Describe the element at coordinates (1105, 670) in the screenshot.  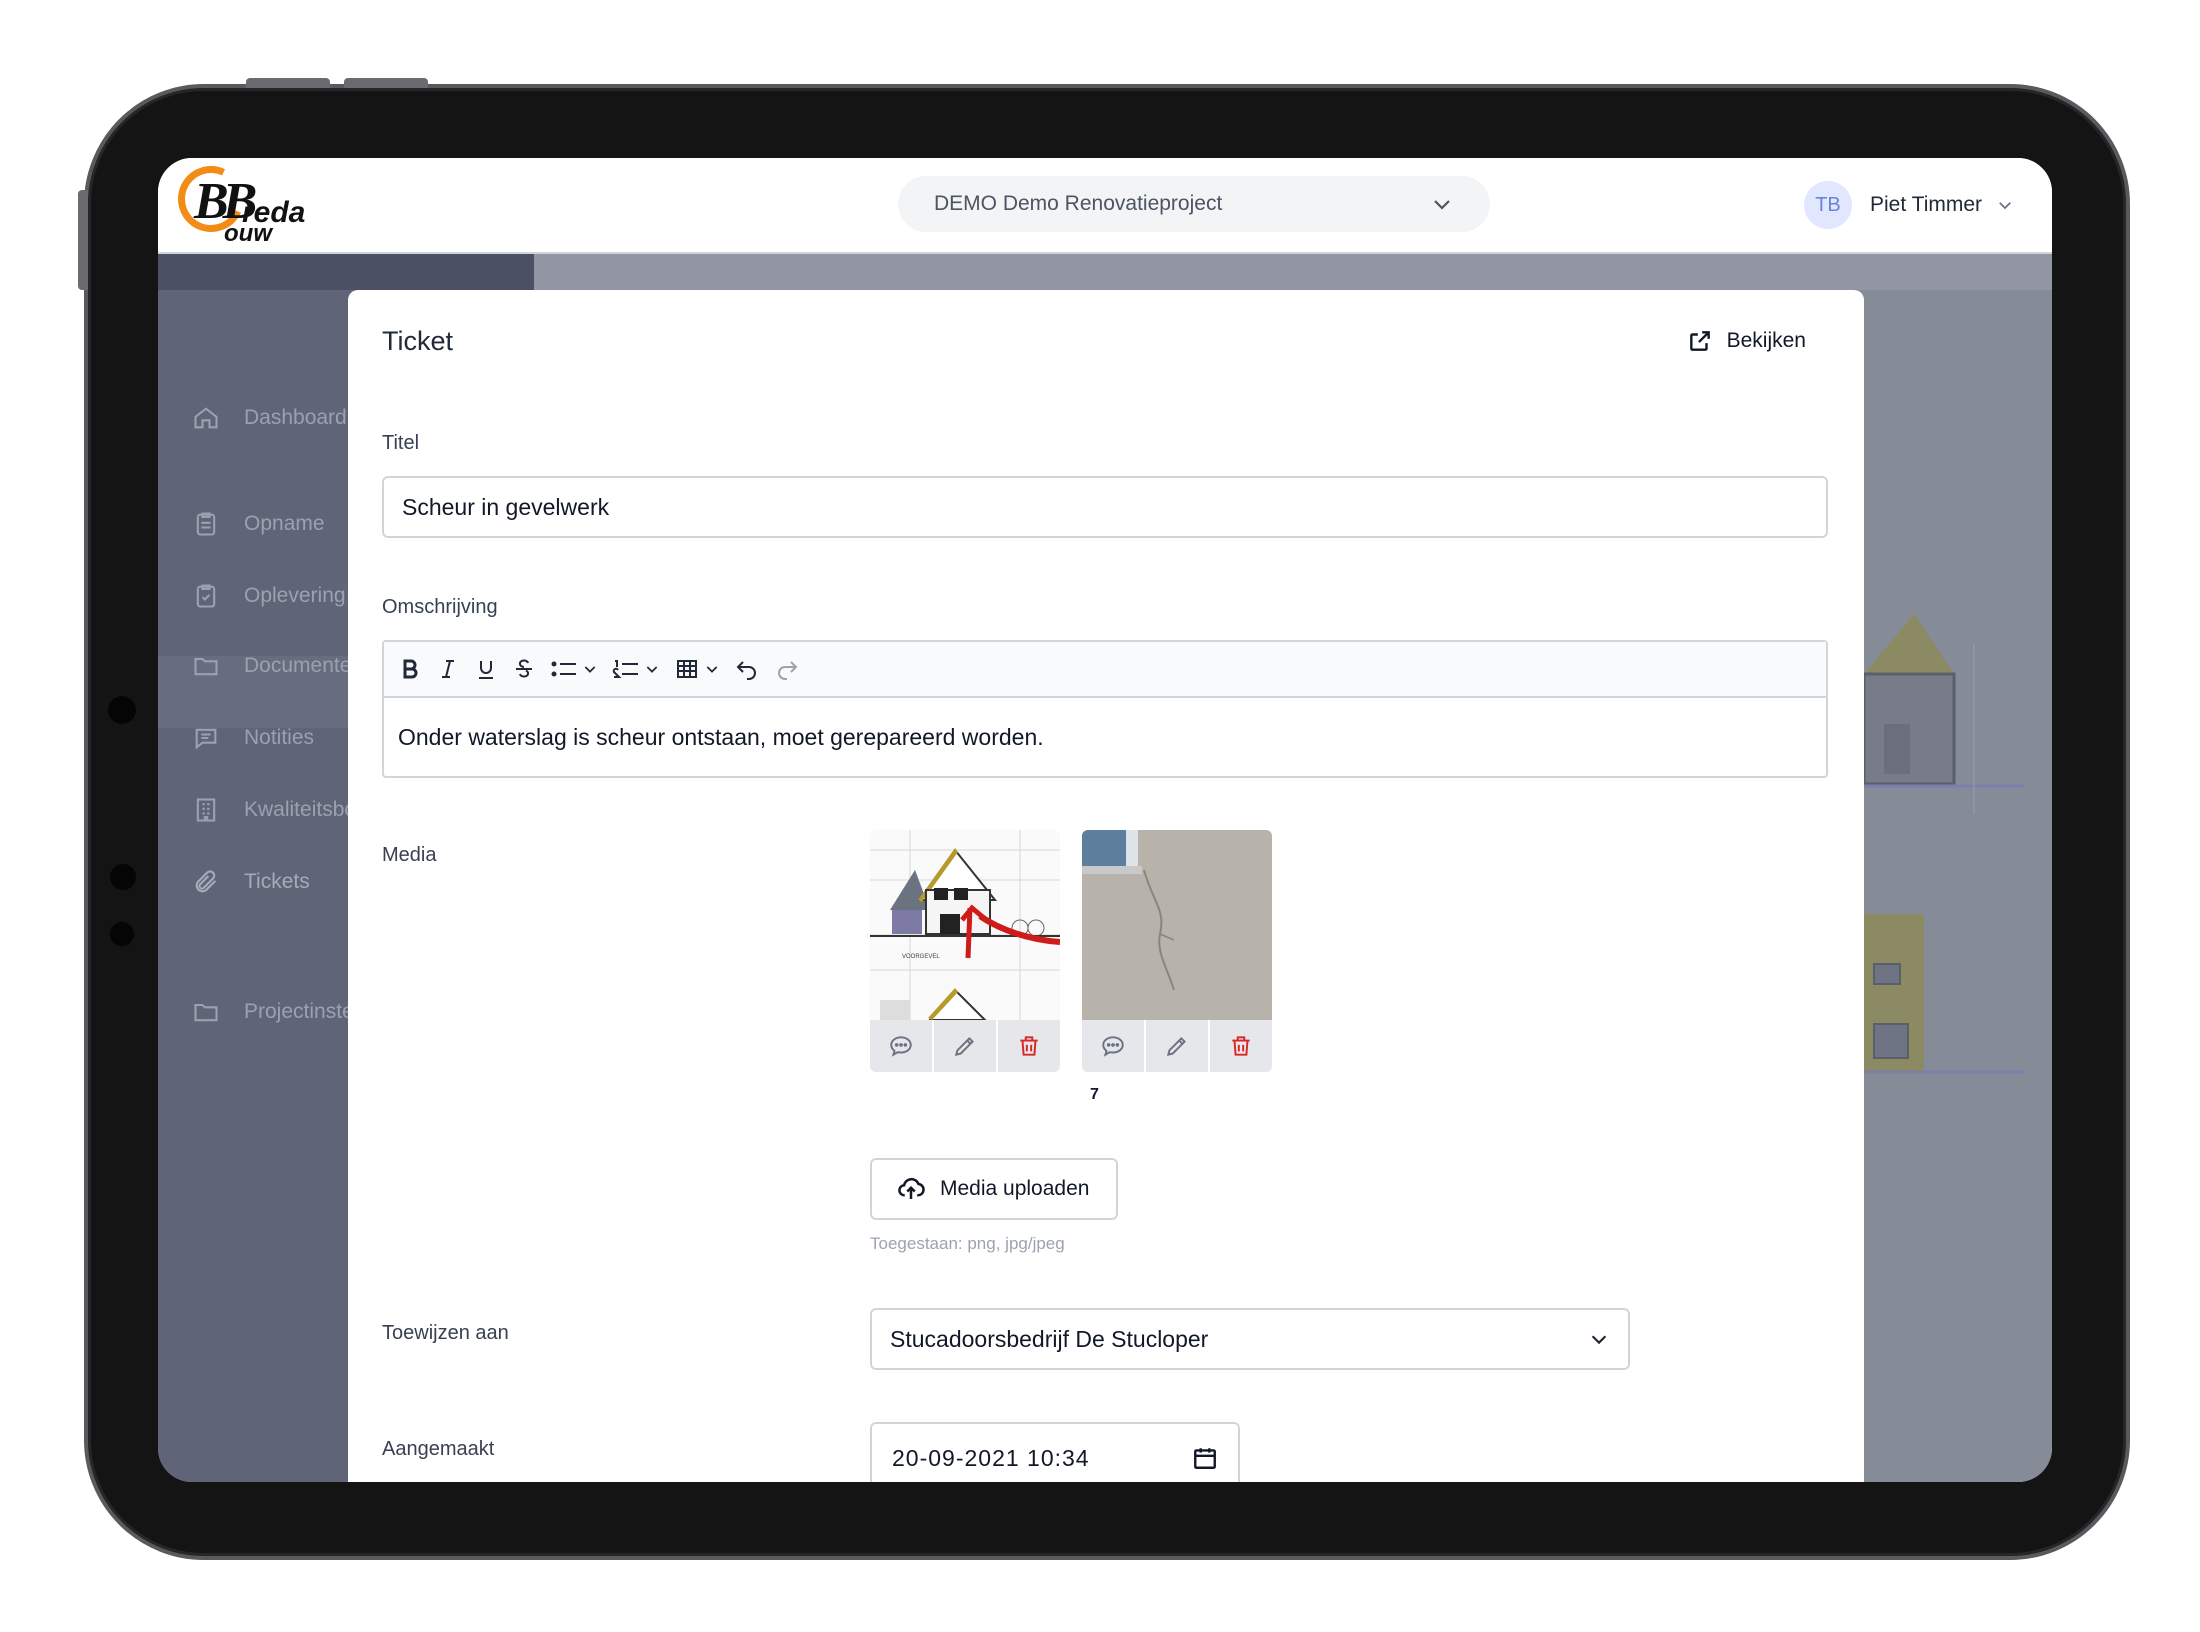
I see `editor-toolbar` at that location.